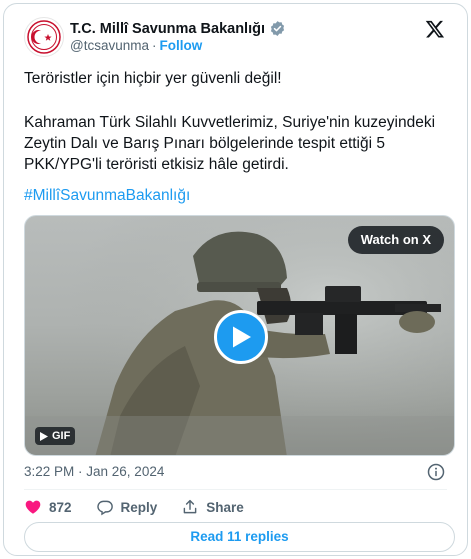 This screenshot has width=471, height=559. Describe the element at coordinates (180, 45) in the screenshot. I see `follow-button: Follow` at that location.